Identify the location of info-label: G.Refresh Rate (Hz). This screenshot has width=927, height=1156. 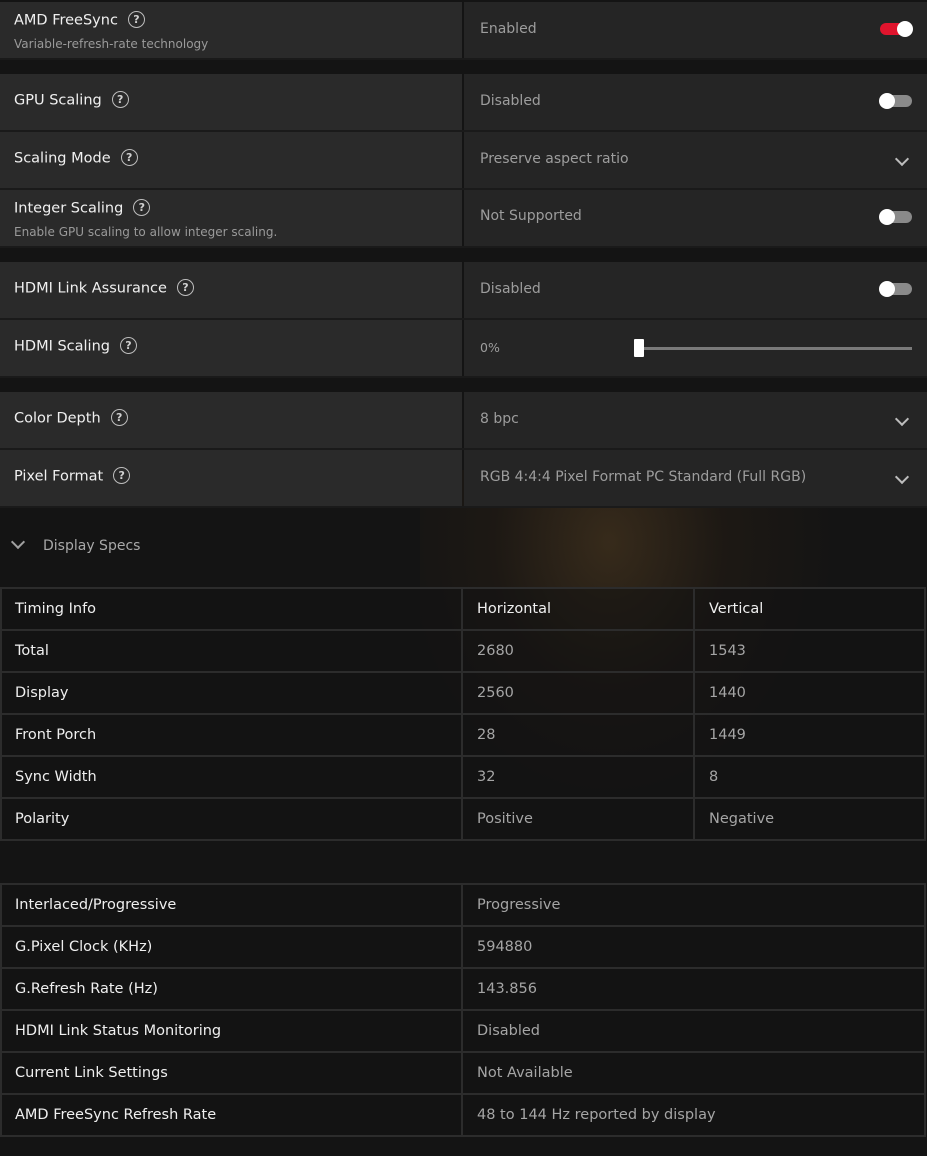
(231, 989).